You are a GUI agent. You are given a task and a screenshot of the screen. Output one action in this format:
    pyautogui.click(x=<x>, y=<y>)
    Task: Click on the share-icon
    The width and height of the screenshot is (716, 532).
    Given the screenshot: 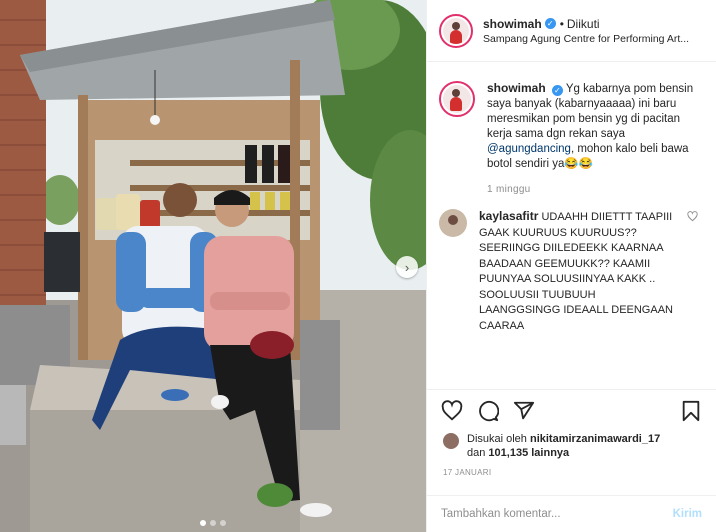 What is the action you would take?
    pyautogui.click(x=524, y=411)
    